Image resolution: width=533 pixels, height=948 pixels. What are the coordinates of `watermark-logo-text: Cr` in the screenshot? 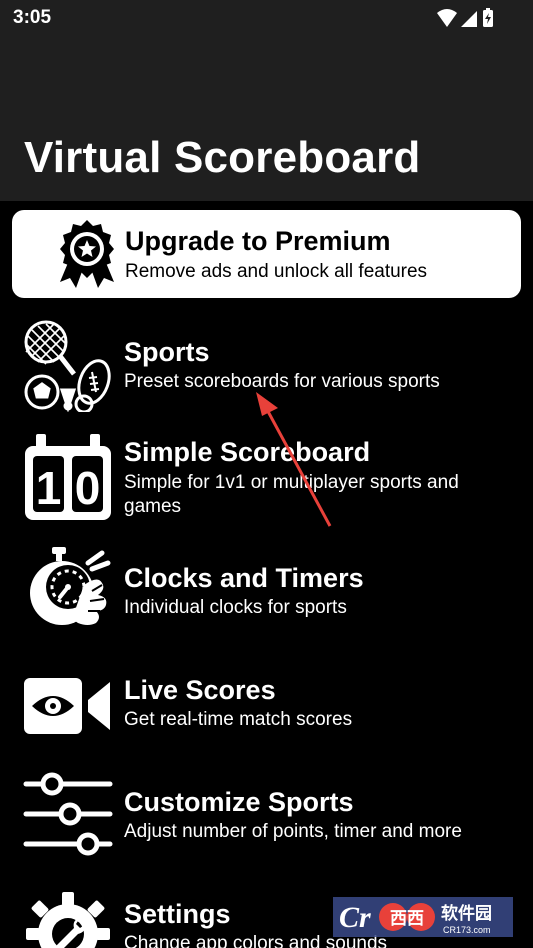 It's located at (355, 917).